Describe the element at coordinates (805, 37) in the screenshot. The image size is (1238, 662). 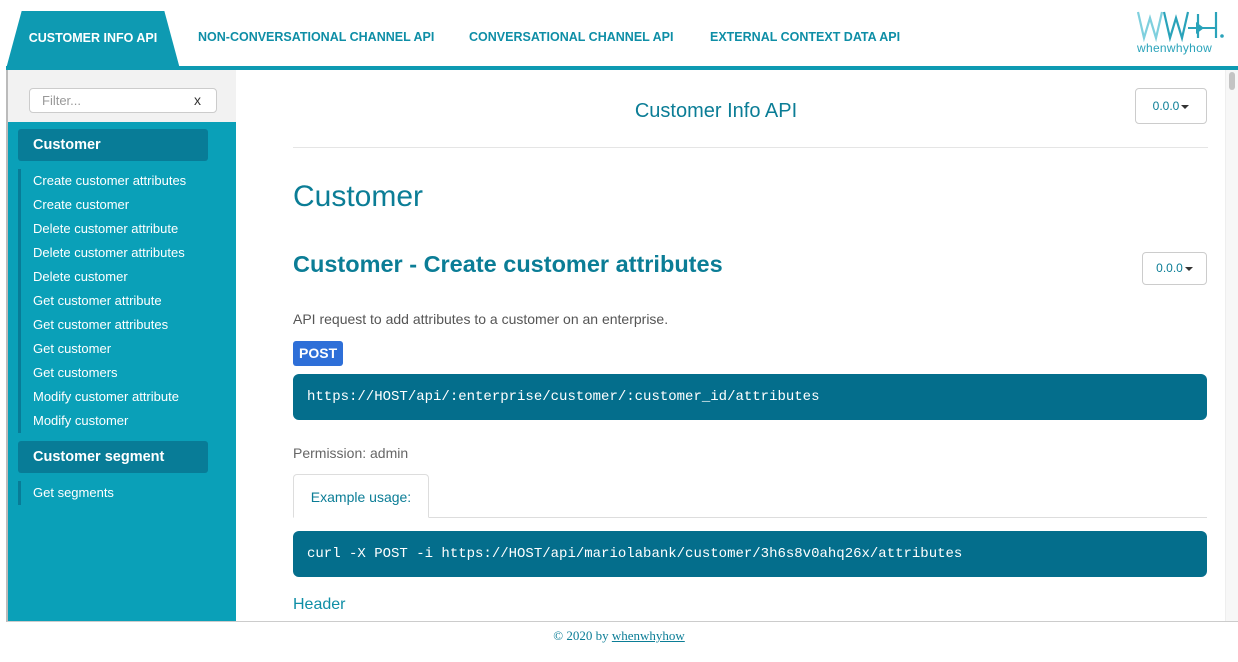
I see `tab-external-context-data-api: EXTERNAL CONTEXT DATA API` at that location.